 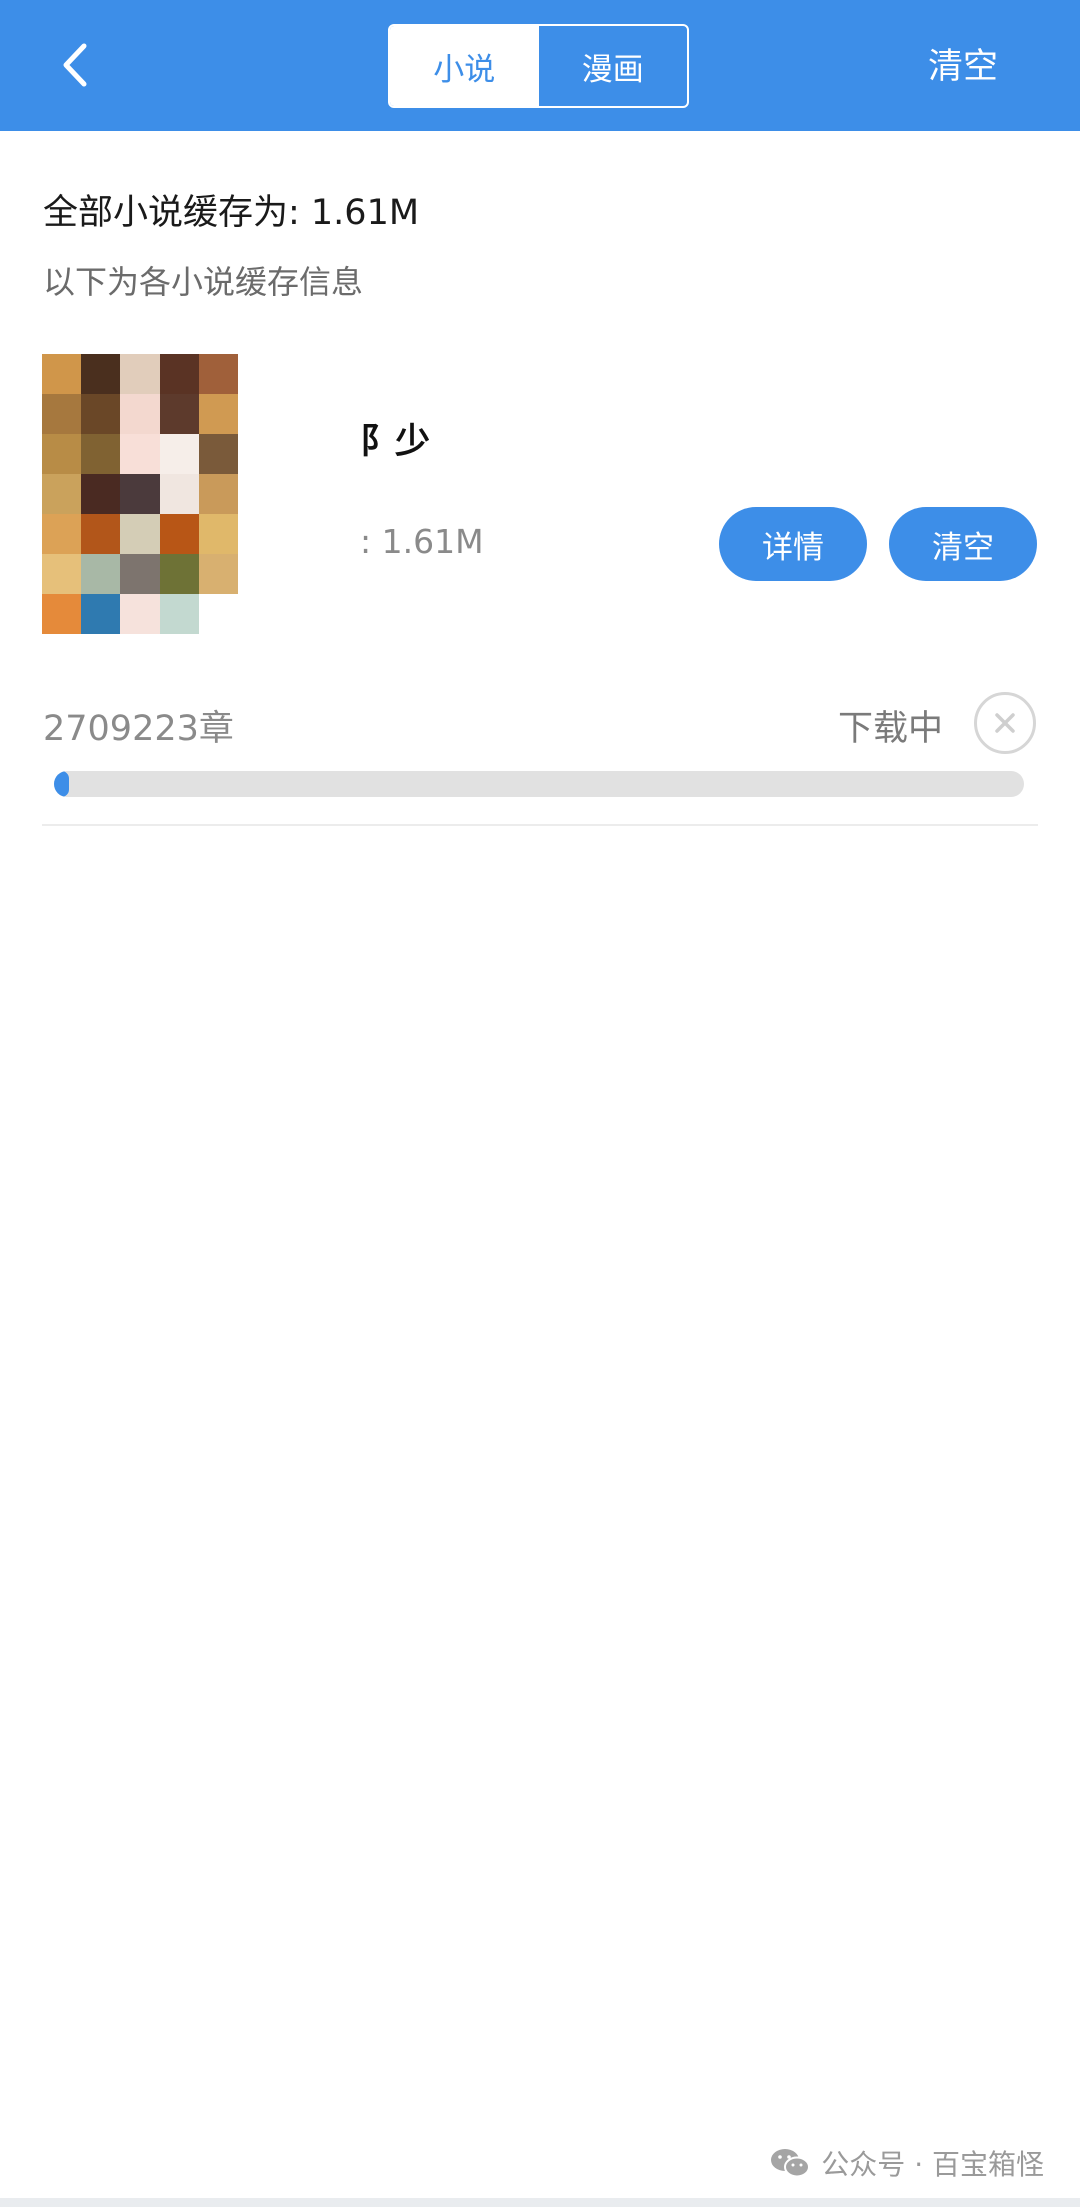 I want to click on wechat-icon, so click(x=791, y=2163).